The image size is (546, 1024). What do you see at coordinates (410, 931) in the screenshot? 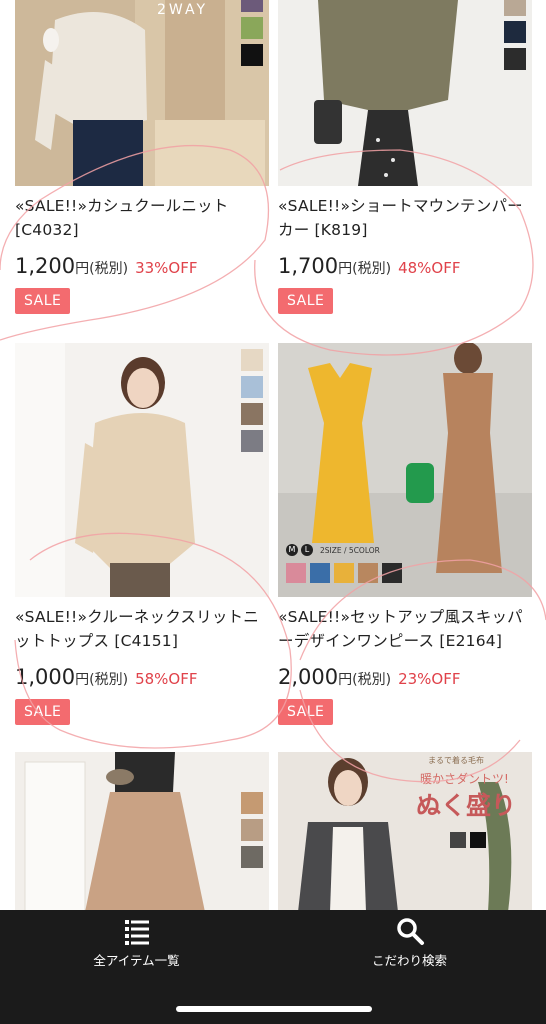
I see `search-icon` at bounding box center [410, 931].